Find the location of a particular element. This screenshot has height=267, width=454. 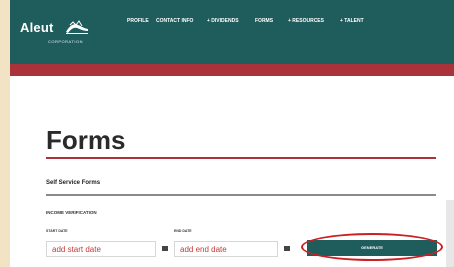

title-divider is located at coordinates (241, 158).